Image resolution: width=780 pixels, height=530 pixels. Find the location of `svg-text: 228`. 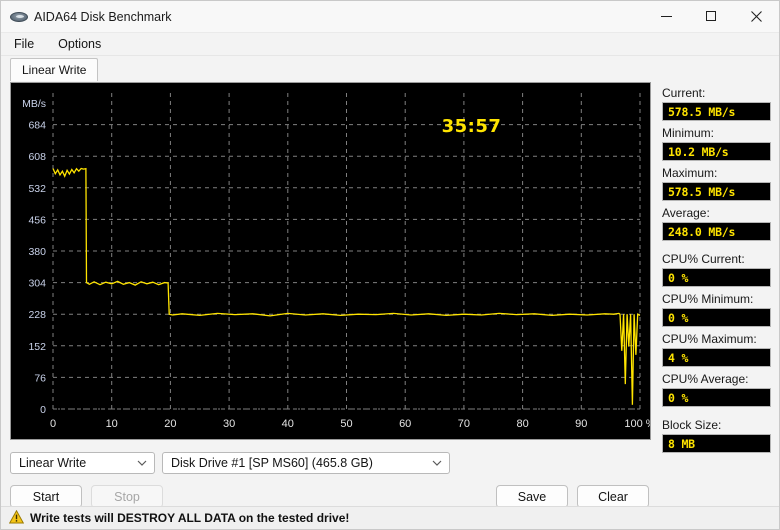

svg-text: 228 is located at coordinates (37, 315).